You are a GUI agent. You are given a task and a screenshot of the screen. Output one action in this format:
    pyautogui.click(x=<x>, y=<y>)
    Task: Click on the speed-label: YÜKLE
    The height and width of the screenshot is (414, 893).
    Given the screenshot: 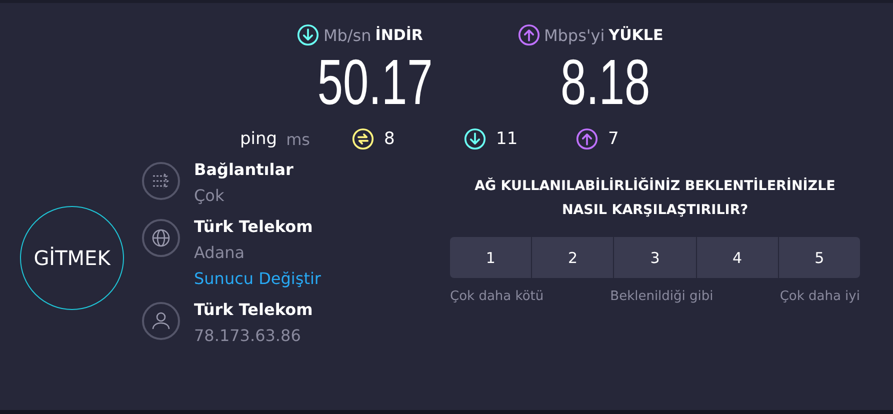 What is the action you would take?
    pyautogui.click(x=636, y=35)
    